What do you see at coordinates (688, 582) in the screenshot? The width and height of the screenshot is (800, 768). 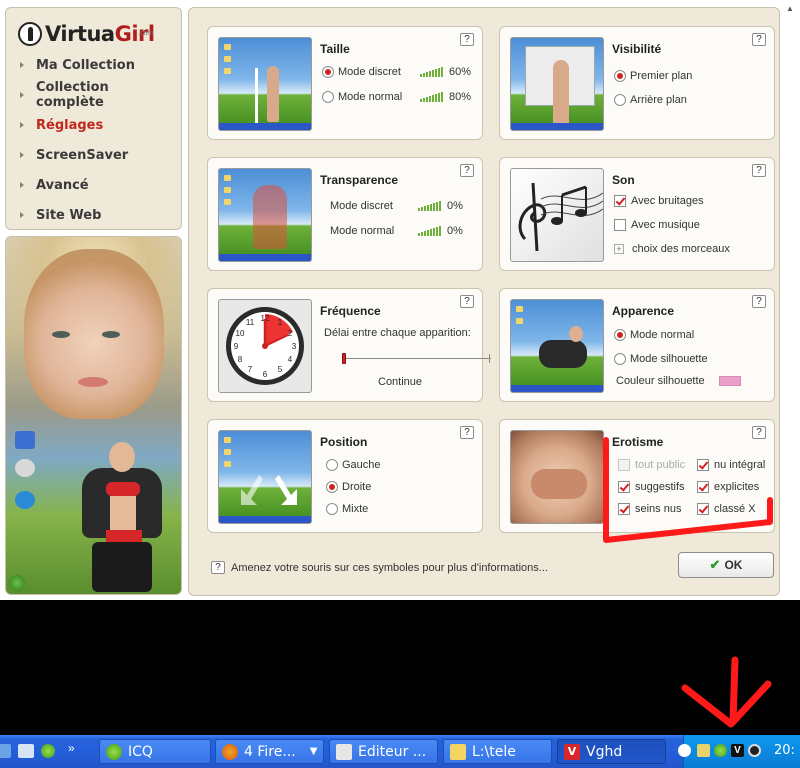 I see `red-annotation` at bounding box center [688, 582].